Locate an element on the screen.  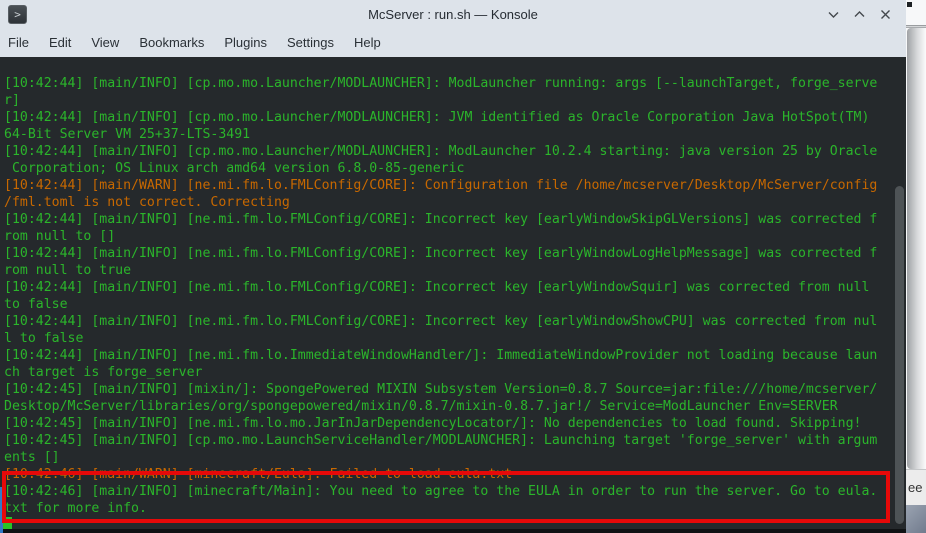
background-window-scrollbar is located at coordinates (916, 248).